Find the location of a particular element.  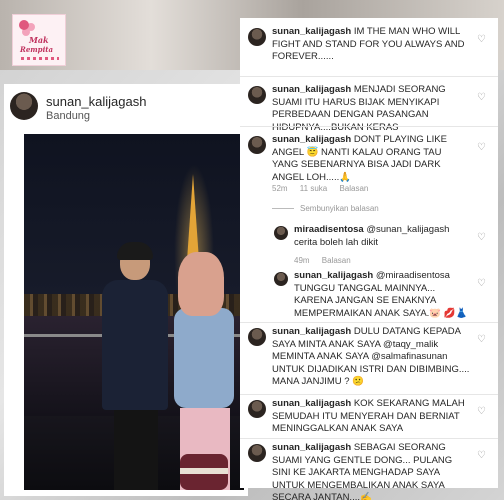

man-figure is located at coordinates (137, 366).